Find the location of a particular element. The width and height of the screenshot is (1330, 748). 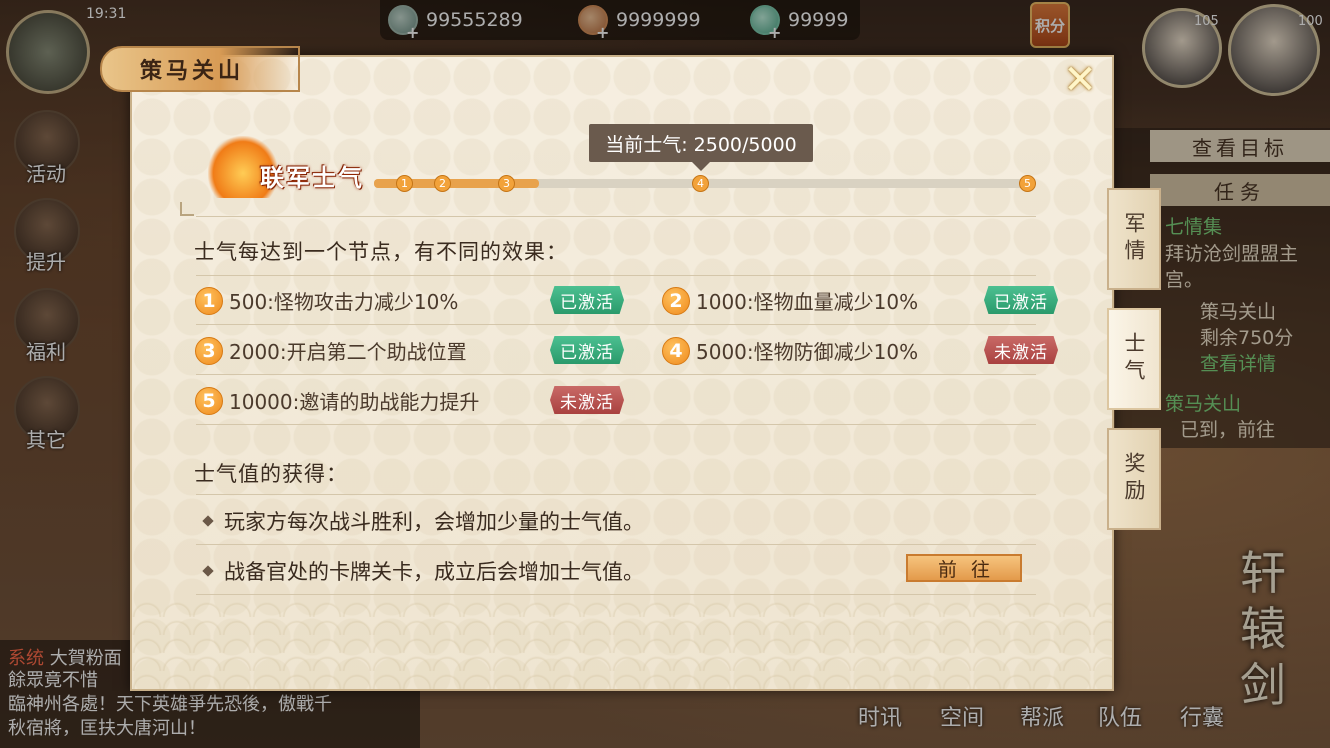

node-number-badge: 5 is located at coordinates (209, 400).